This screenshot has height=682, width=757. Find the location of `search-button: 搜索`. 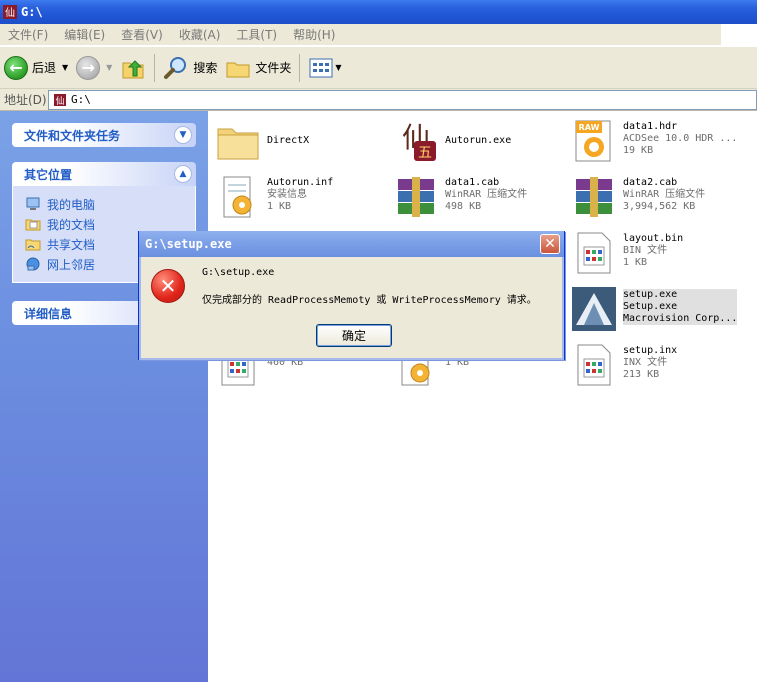

search-button: 搜索 is located at coordinates (190, 68).